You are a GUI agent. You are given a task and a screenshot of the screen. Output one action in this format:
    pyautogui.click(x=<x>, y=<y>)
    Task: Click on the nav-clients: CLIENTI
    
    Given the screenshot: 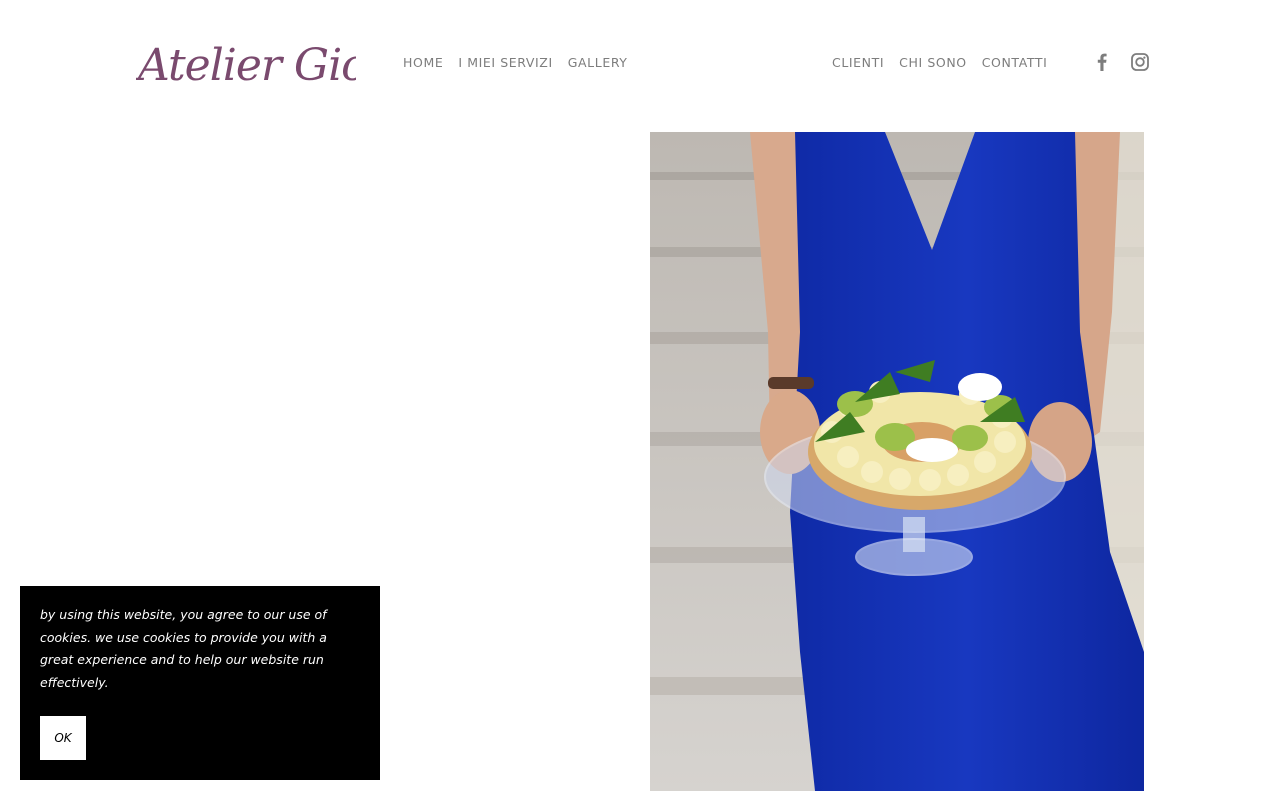 What is the action you would take?
    pyautogui.click(x=858, y=62)
    